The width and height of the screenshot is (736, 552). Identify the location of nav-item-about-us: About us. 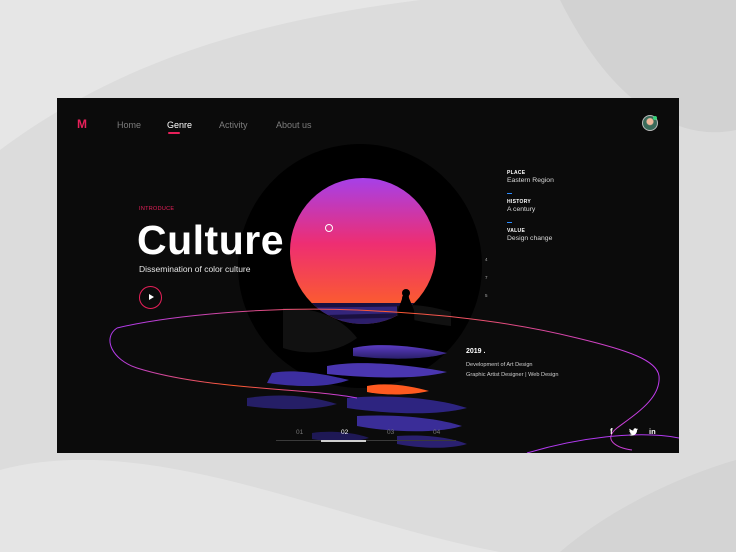
(294, 125).